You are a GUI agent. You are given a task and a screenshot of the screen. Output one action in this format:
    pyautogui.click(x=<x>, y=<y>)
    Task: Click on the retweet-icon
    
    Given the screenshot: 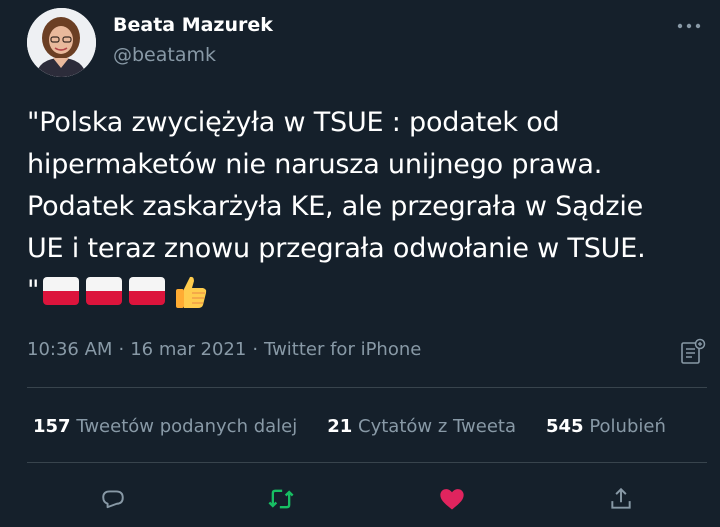 What is the action you would take?
    pyautogui.click(x=281, y=499)
    